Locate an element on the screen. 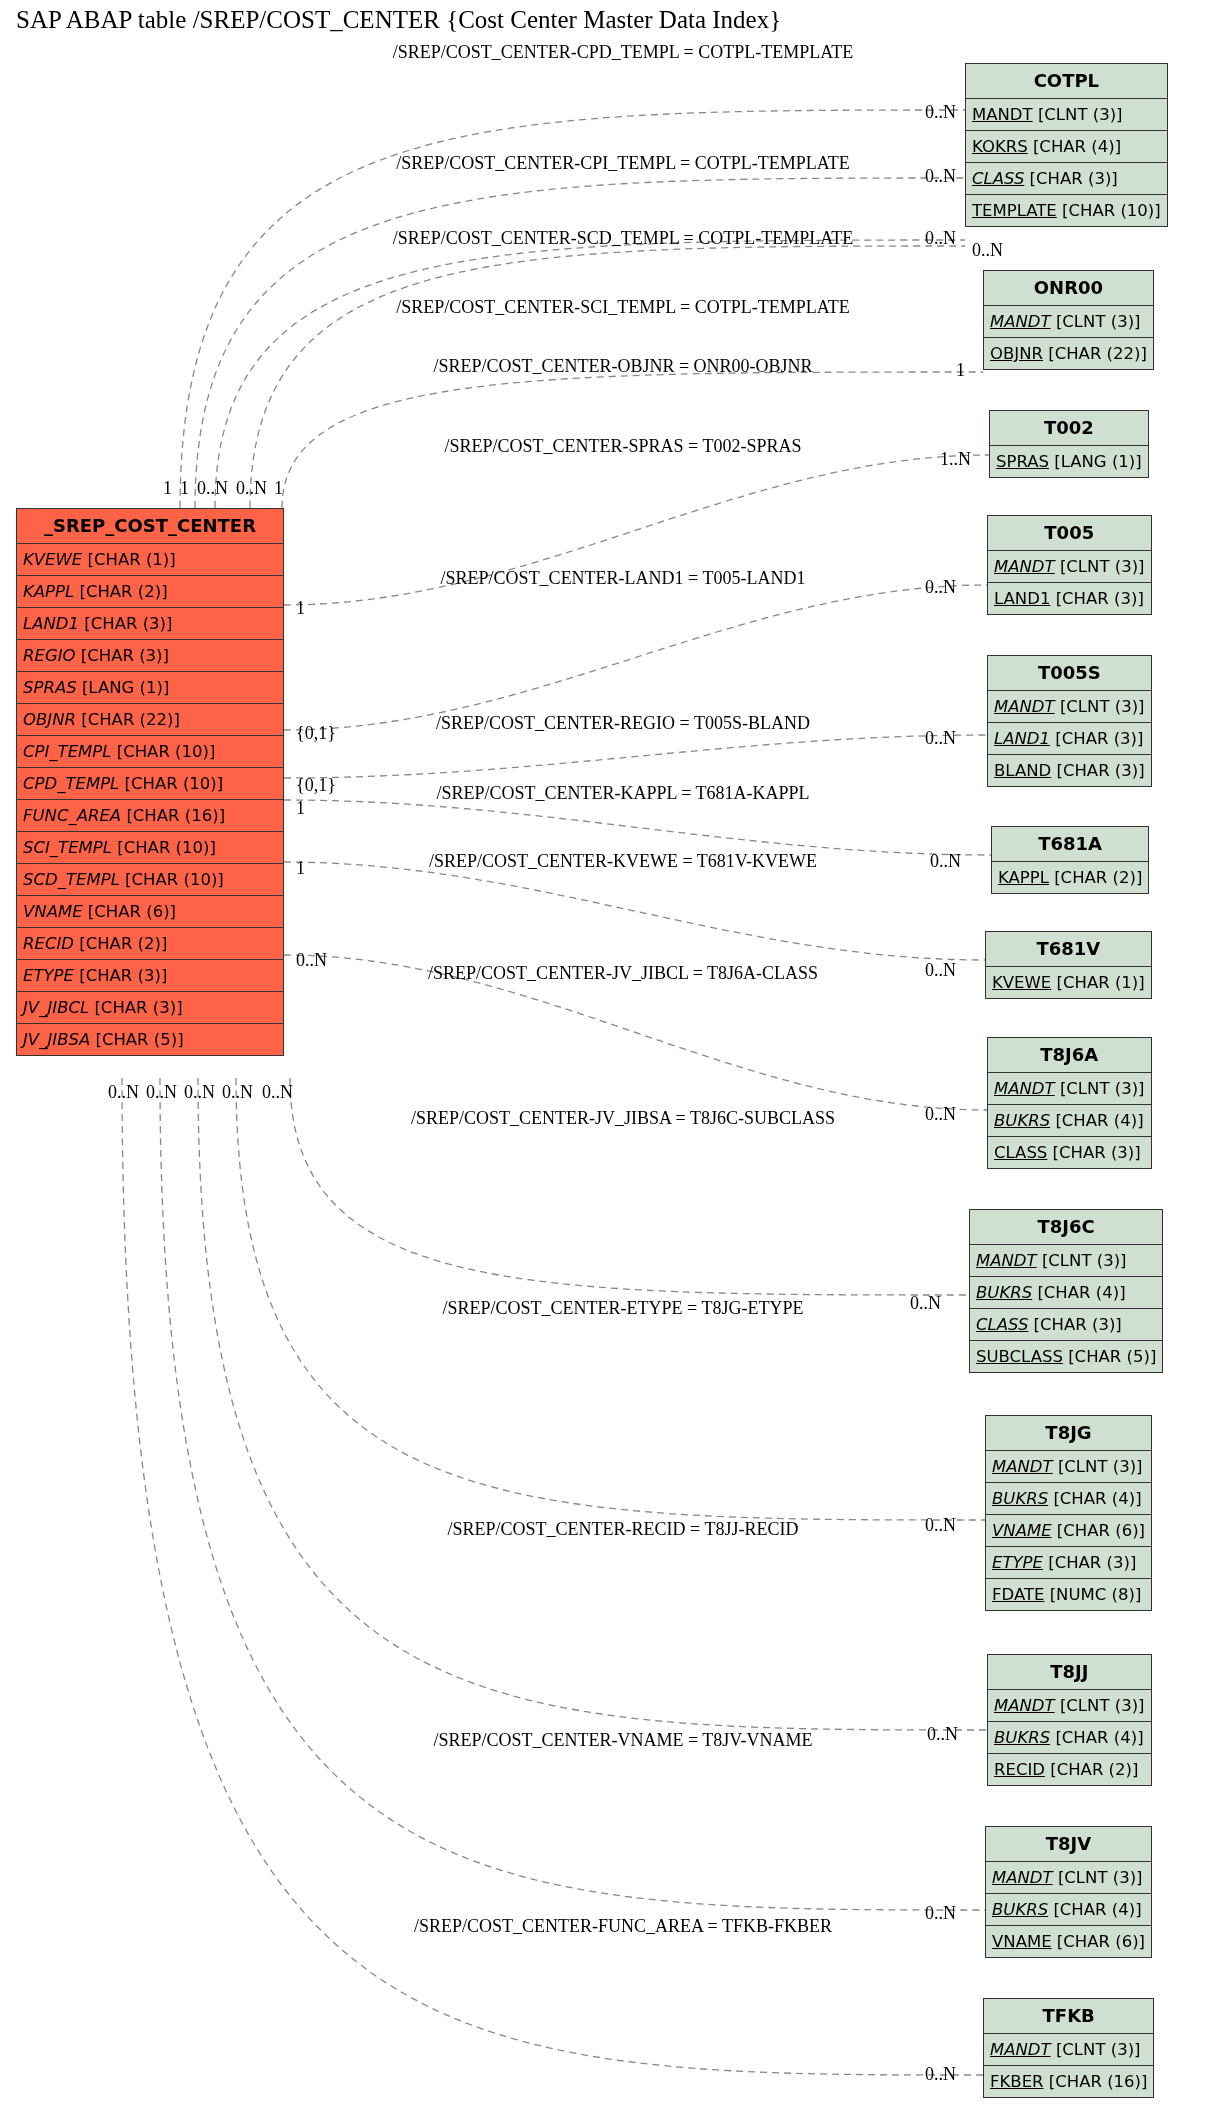 The height and width of the screenshot is (2115, 1208). relation-label: /SREP/COST_CENTER-CPD_TEMPL = COTPL-TEMPLATE is located at coordinates (623, 52).